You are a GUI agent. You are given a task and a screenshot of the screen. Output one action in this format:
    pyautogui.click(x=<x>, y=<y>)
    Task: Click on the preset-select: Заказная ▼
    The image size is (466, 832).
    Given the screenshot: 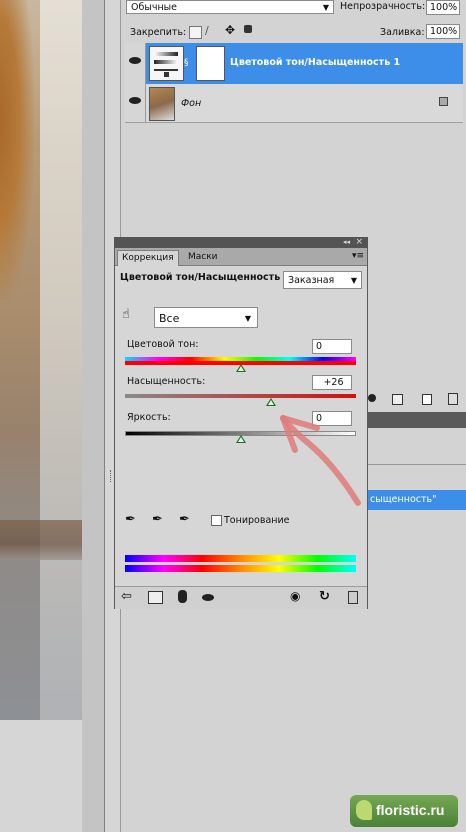 What is the action you would take?
    pyautogui.click(x=322, y=280)
    